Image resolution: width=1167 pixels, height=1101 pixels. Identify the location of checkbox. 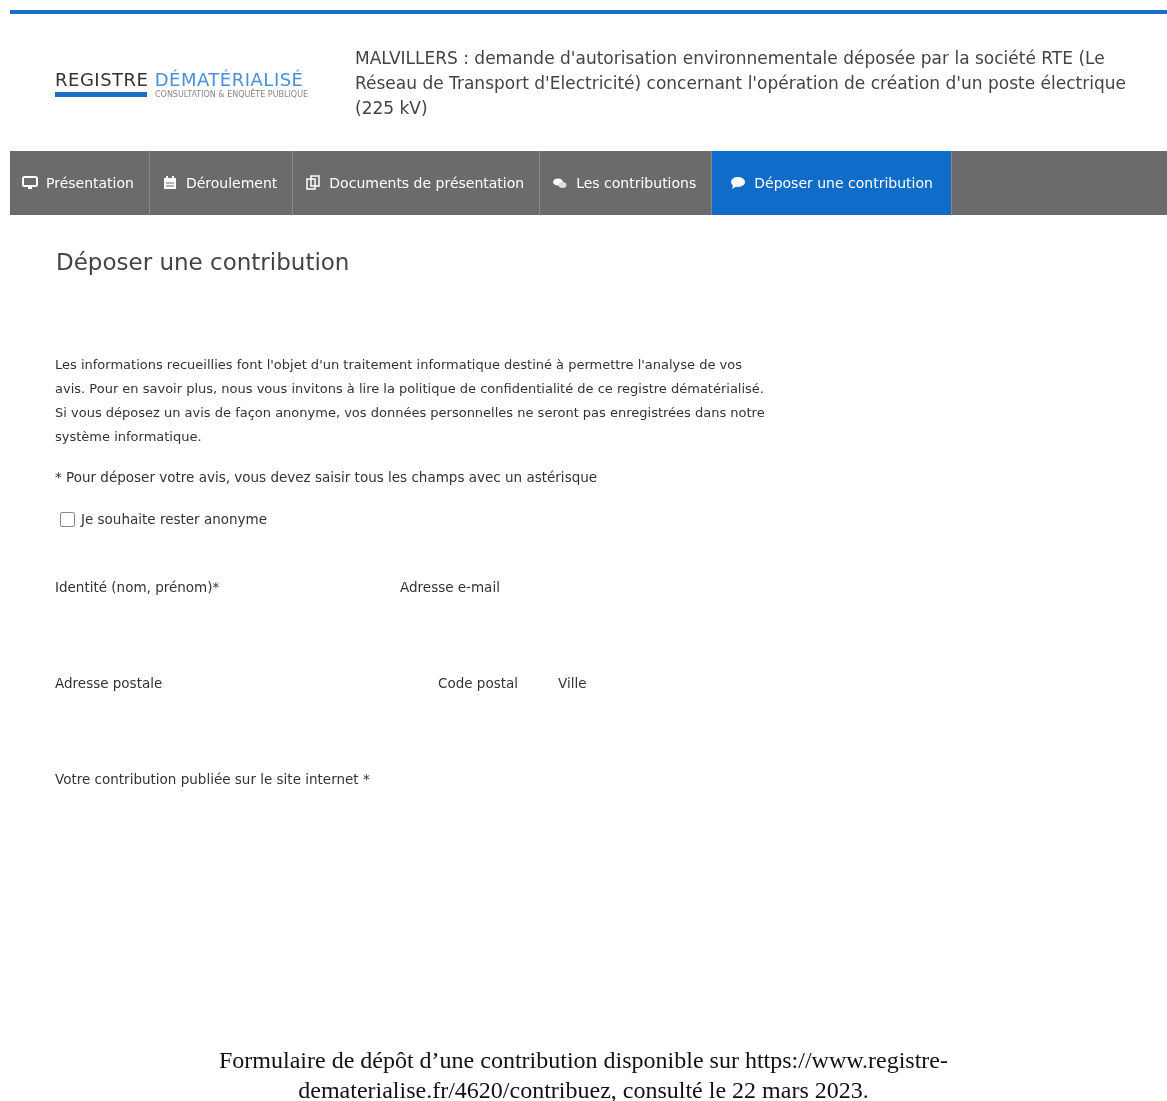
(67, 519).